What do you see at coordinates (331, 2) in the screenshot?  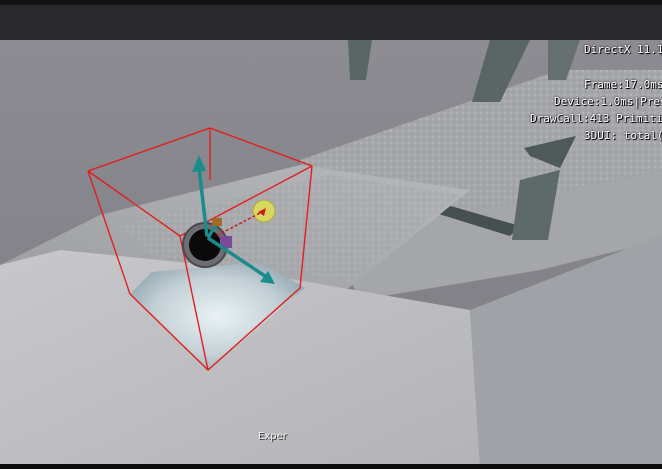 I see `title-bar-edge` at bounding box center [331, 2].